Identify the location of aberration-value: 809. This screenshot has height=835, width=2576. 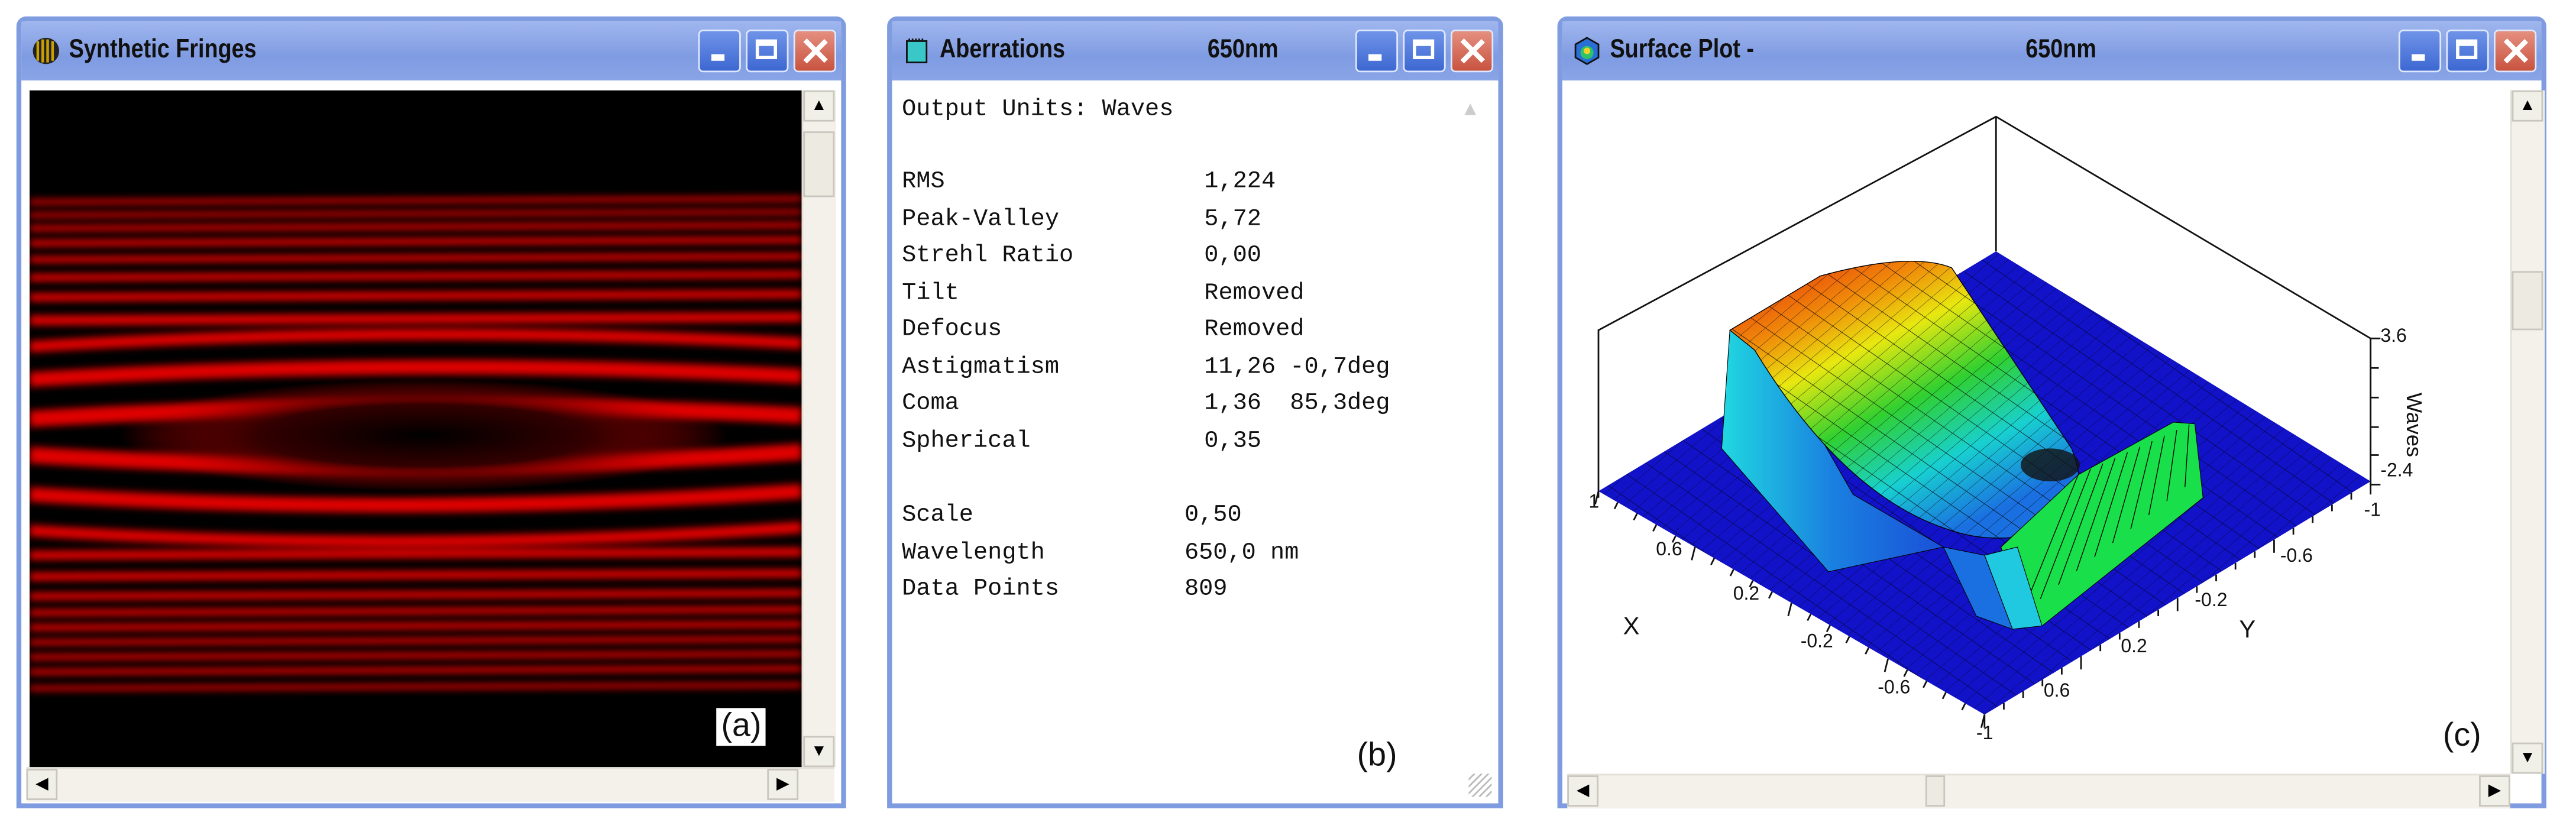
(1206, 590).